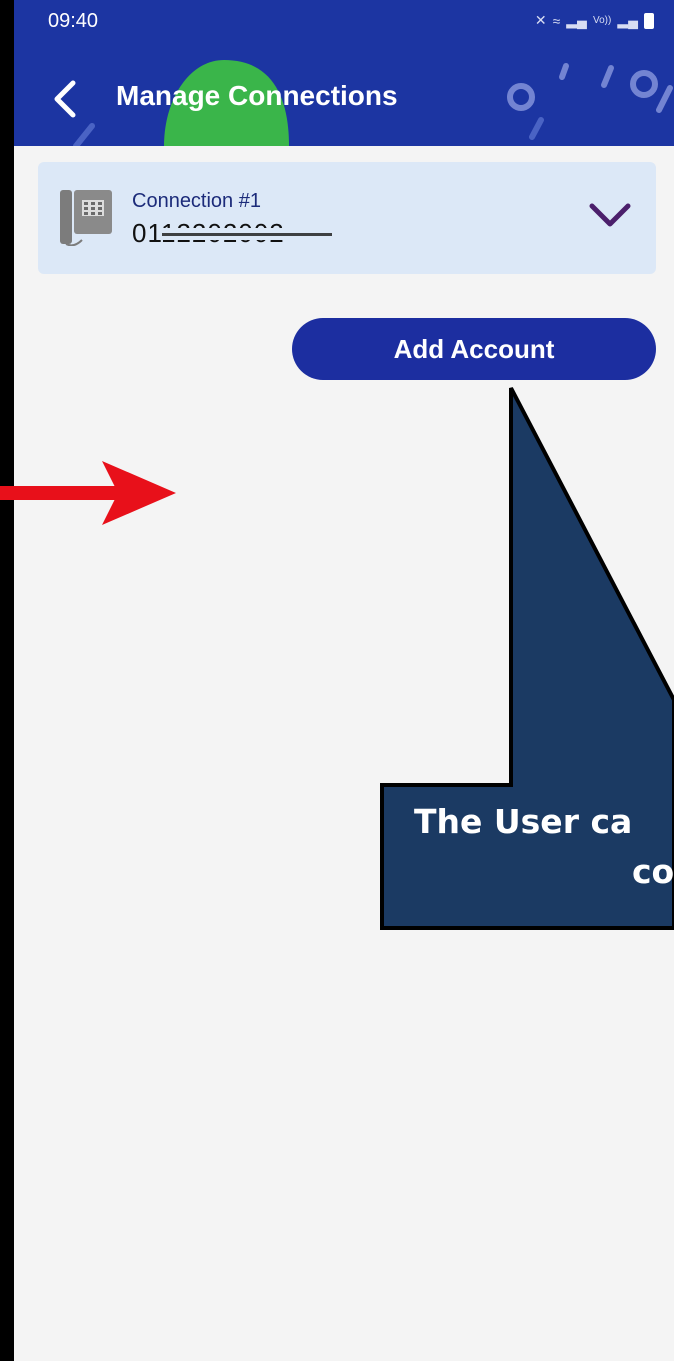 The width and height of the screenshot is (674, 1361). Describe the element at coordinates (88, 493) in the screenshot. I see `annotation-arrow-icon` at that location.